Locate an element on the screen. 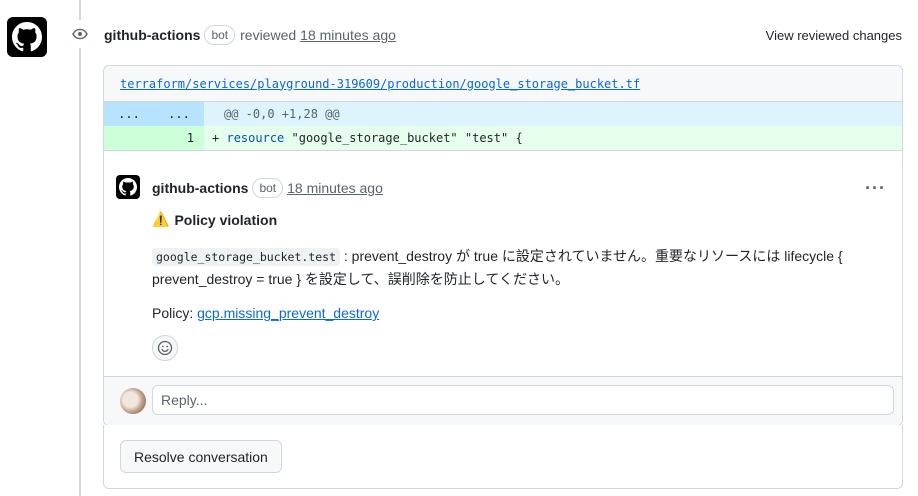  resolve-area: Resolve conversation is located at coordinates (503, 457).